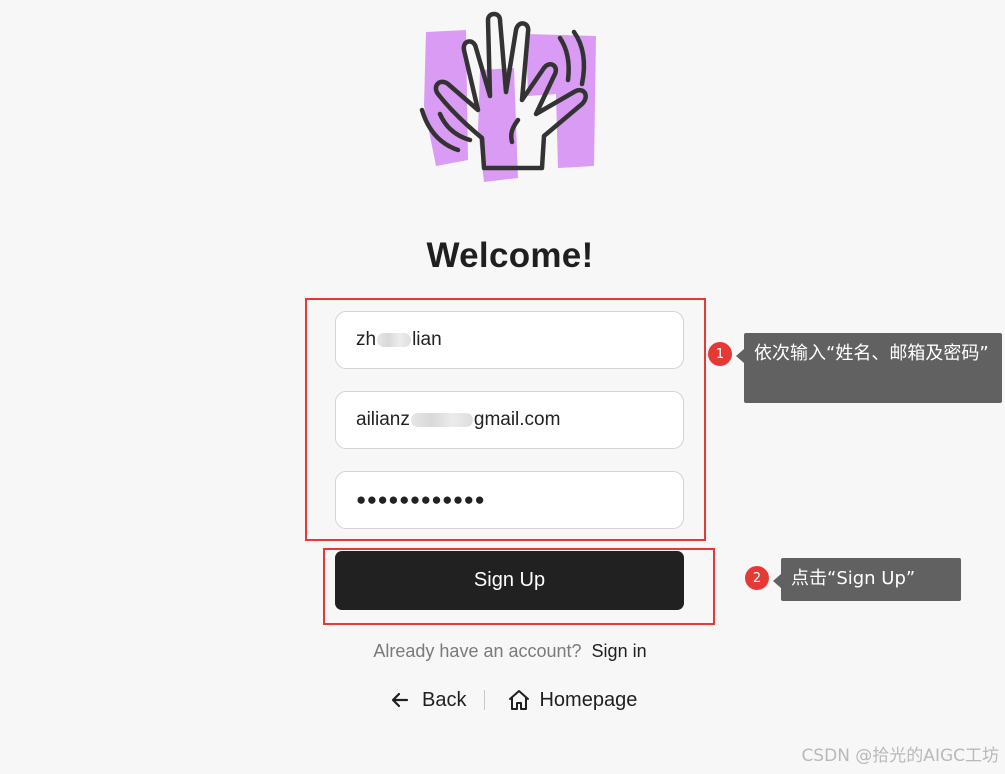  What do you see at coordinates (519, 586) in the screenshot?
I see `annotation-box-button` at bounding box center [519, 586].